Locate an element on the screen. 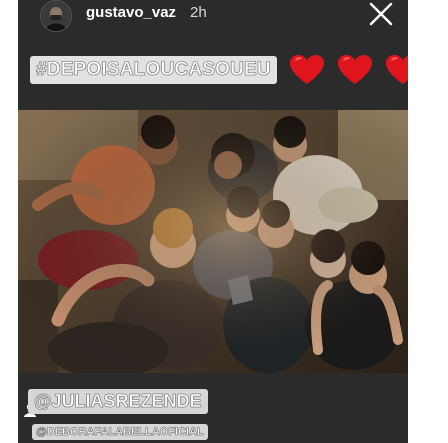 The width and height of the screenshot is (448, 443). hashtag-sticker: #DEPOISALOUCASOUEU is located at coordinates (153, 70).